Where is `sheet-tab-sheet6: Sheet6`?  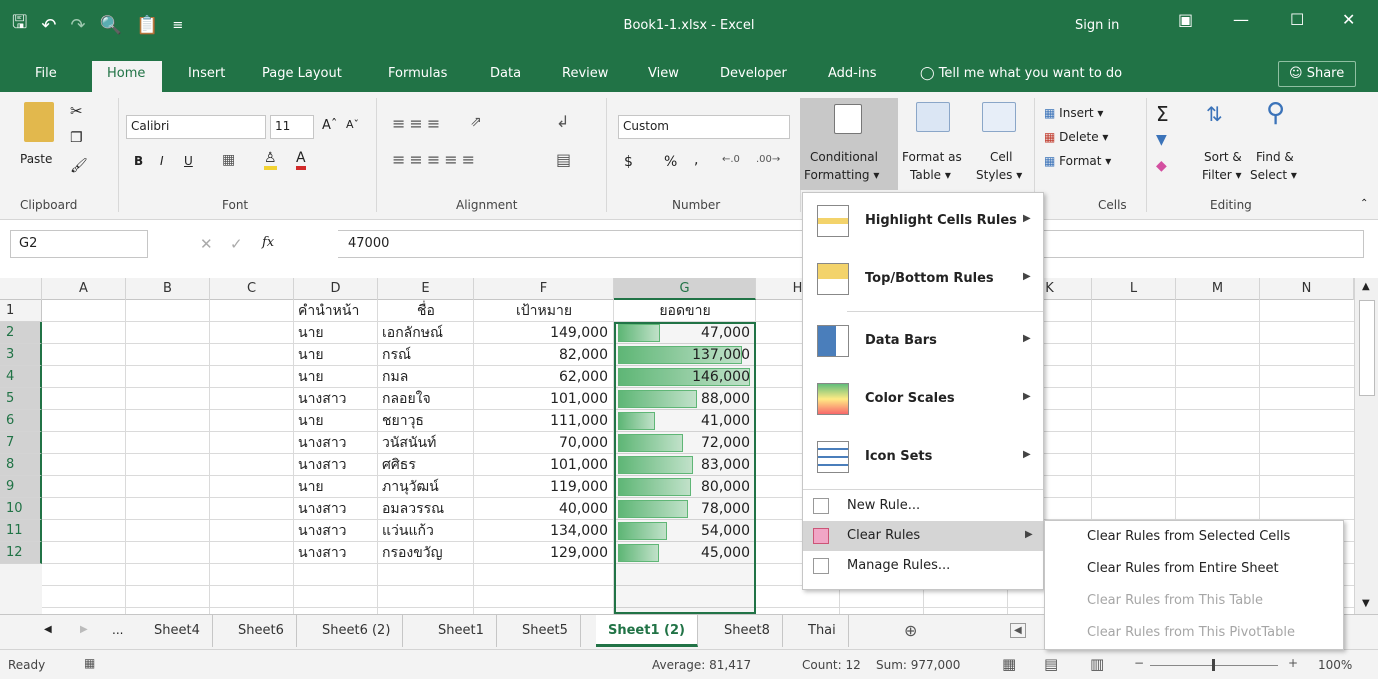 sheet-tab-sheet6: Sheet6 is located at coordinates (261, 631).